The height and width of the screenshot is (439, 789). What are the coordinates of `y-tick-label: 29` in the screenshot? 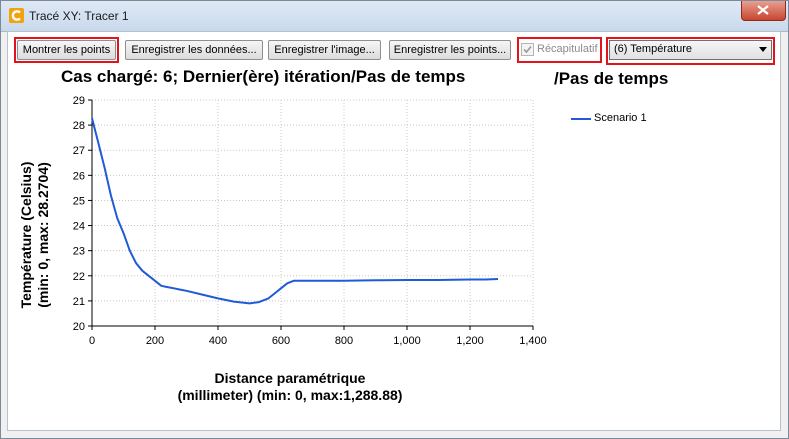 It's located at (79, 101).